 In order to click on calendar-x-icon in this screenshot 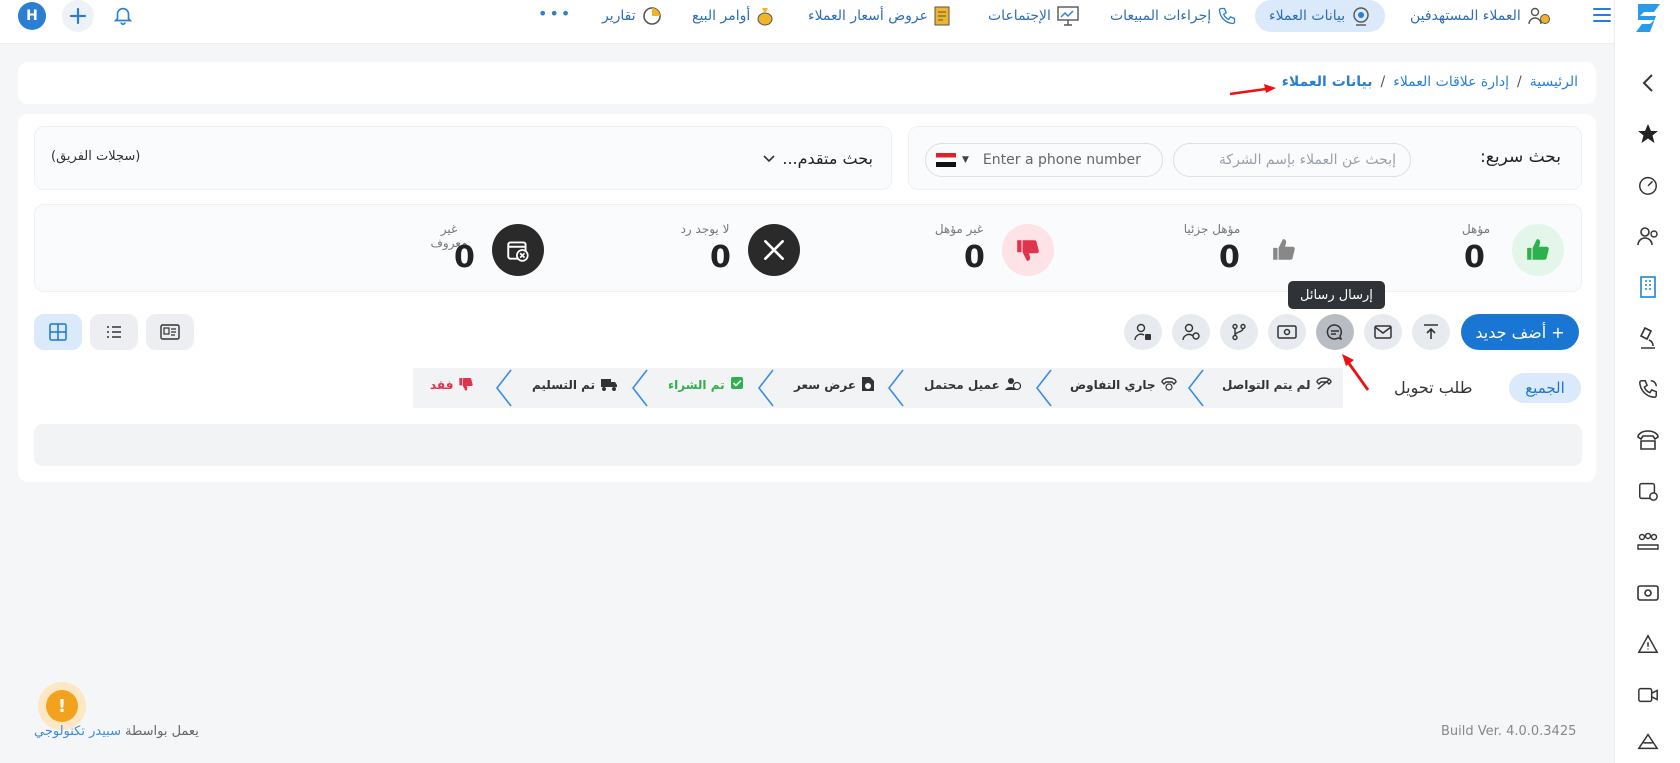, I will do `click(518, 250)`.